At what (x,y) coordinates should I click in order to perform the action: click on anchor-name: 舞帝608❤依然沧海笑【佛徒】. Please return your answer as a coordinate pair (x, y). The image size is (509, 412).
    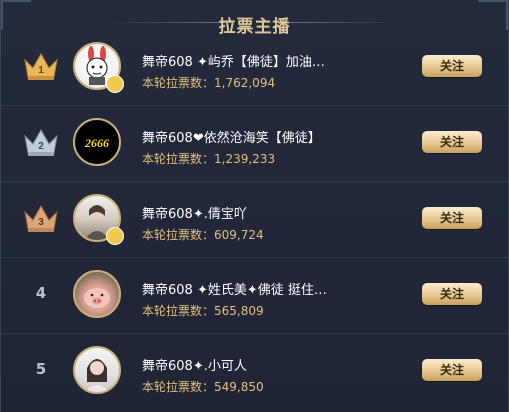
    Looking at the image, I should click on (231, 138).